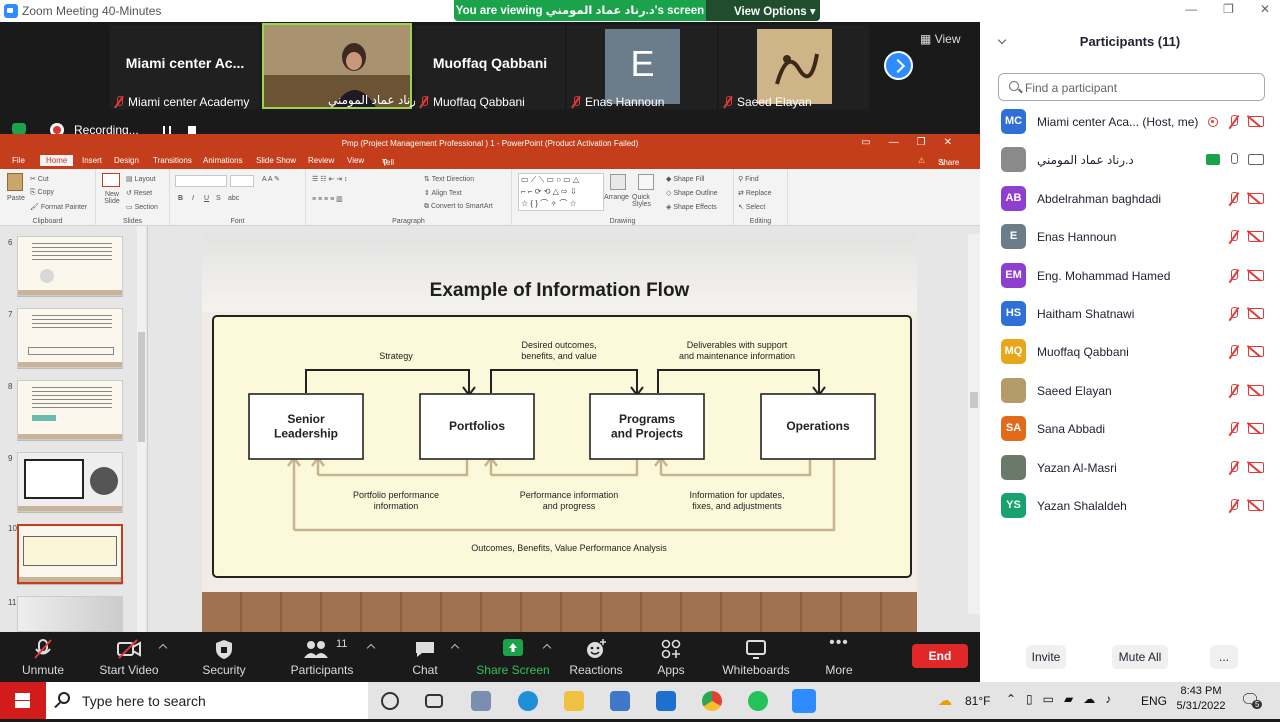  Describe the element at coordinates (685, 179) in the screenshot. I see `shape-fill-button: ◆ Shape Fill` at that location.